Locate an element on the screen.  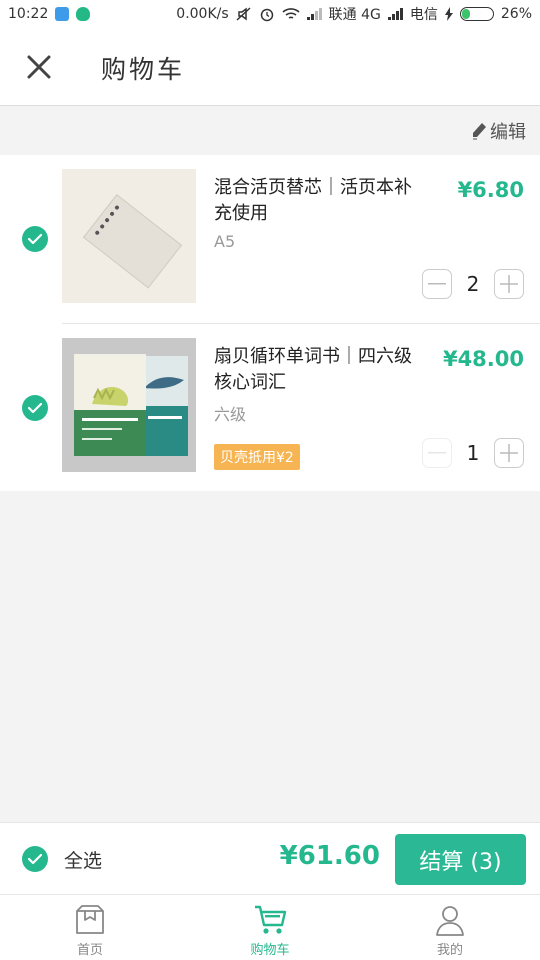
quantity-stepper: 2 is located at coordinates (473, 284).